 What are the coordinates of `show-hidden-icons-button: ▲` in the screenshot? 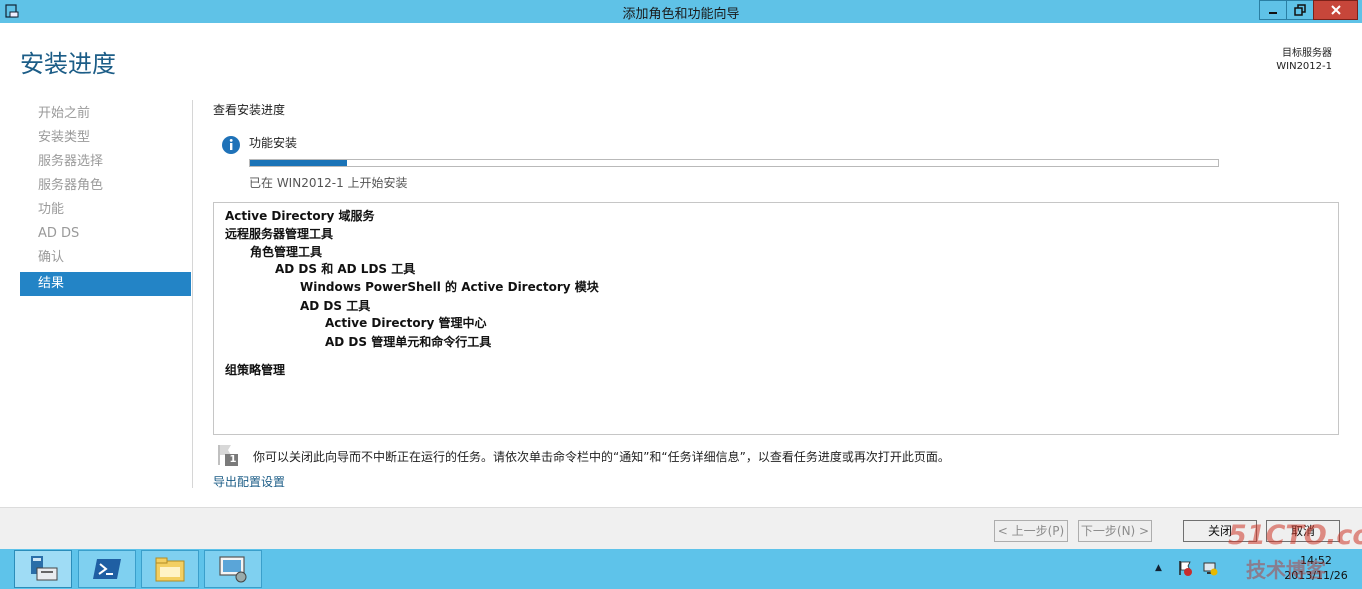 It's located at (1158, 568).